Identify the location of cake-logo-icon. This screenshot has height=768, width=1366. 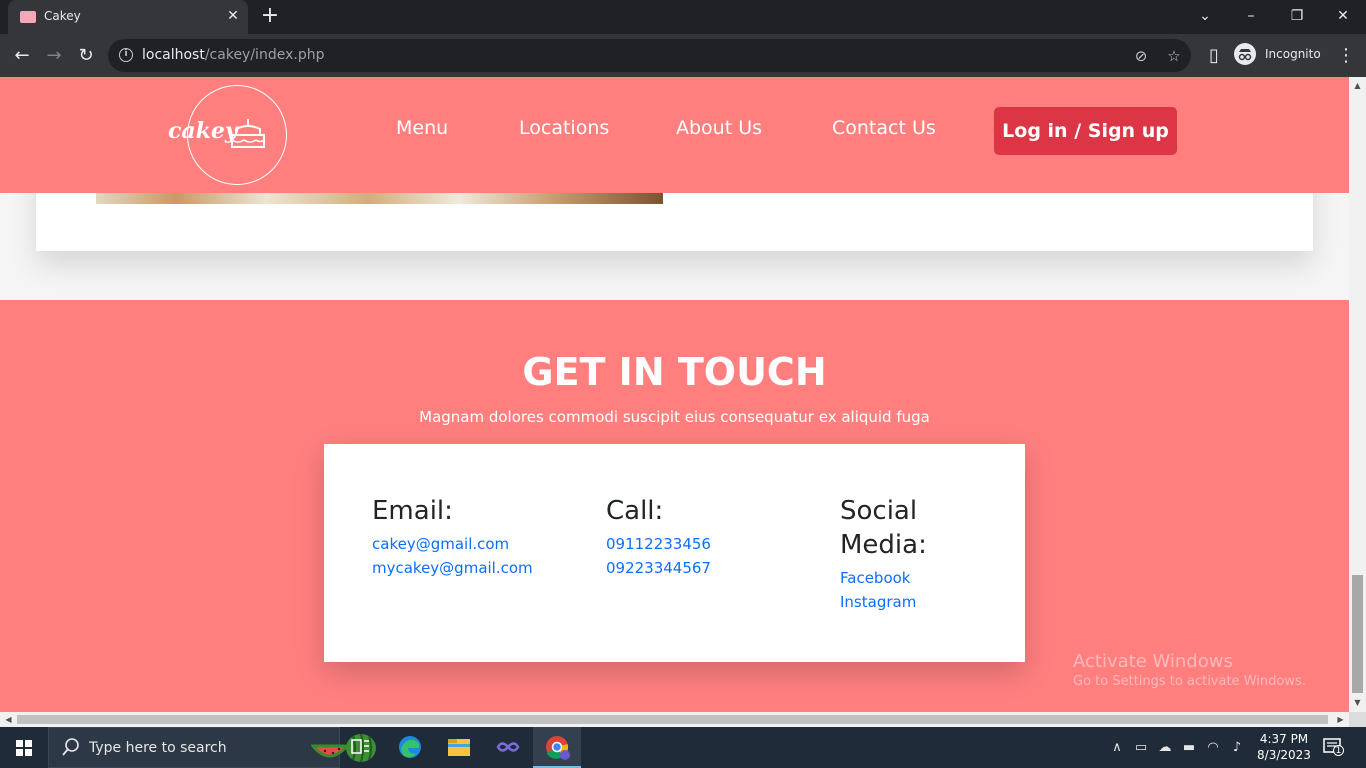
(248, 133).